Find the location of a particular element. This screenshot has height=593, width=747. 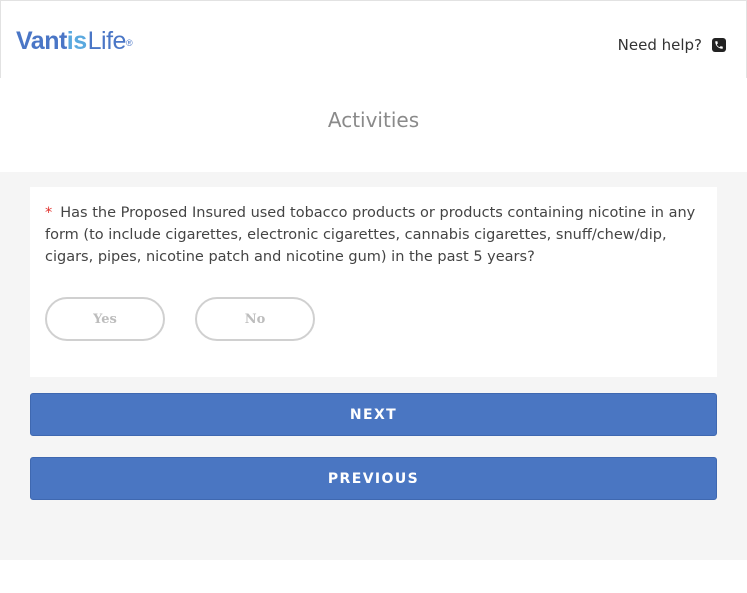

yes-option-button: Yes is located at coordinates (105, 319).